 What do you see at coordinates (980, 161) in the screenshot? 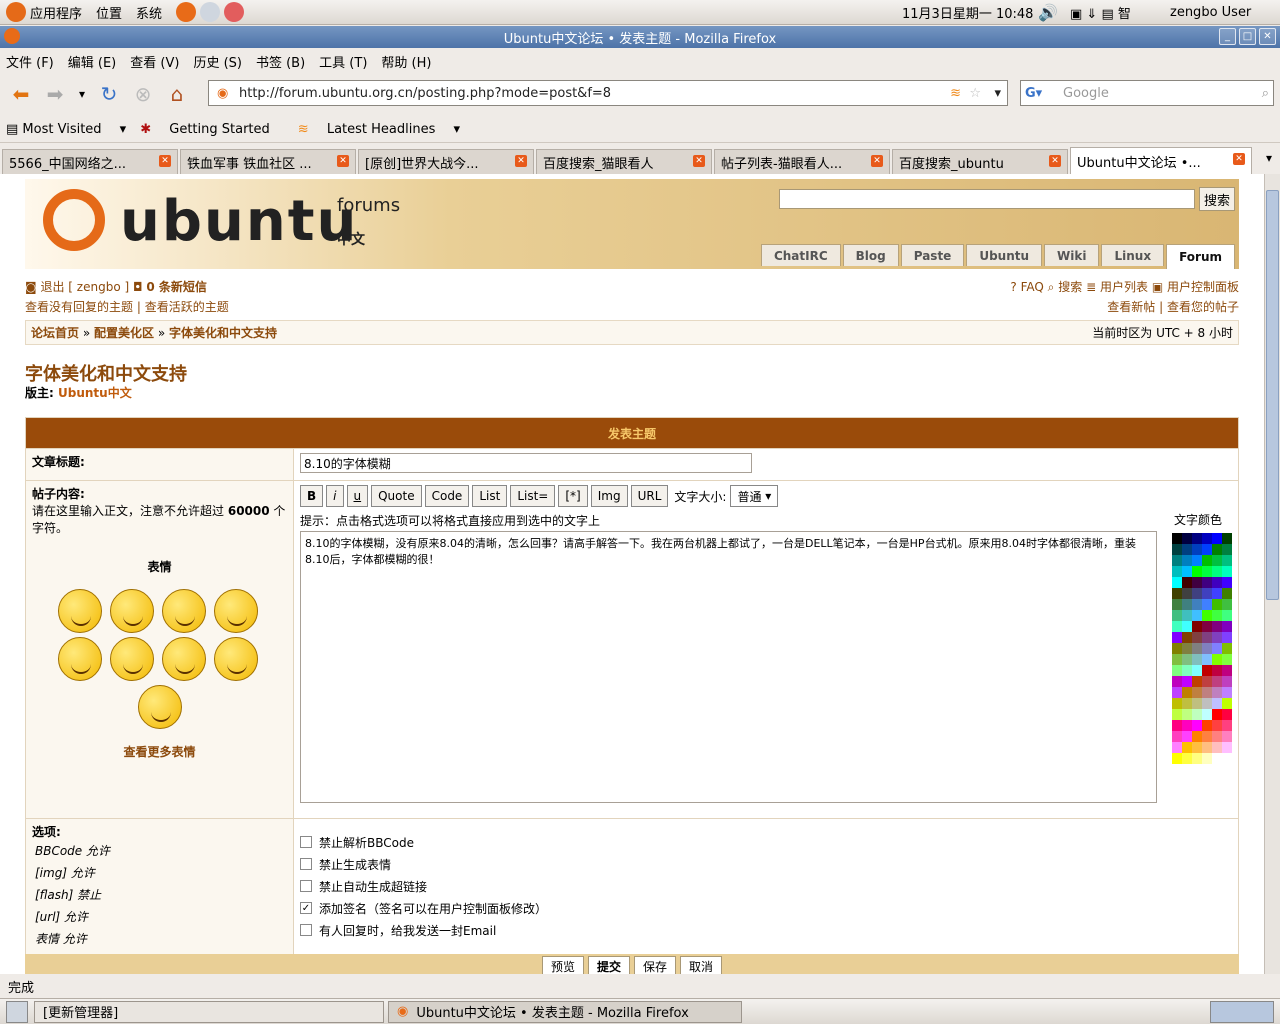
I see `tab-6: 百度搜索_ubuntu ✕` at bounding box center [980, 161].